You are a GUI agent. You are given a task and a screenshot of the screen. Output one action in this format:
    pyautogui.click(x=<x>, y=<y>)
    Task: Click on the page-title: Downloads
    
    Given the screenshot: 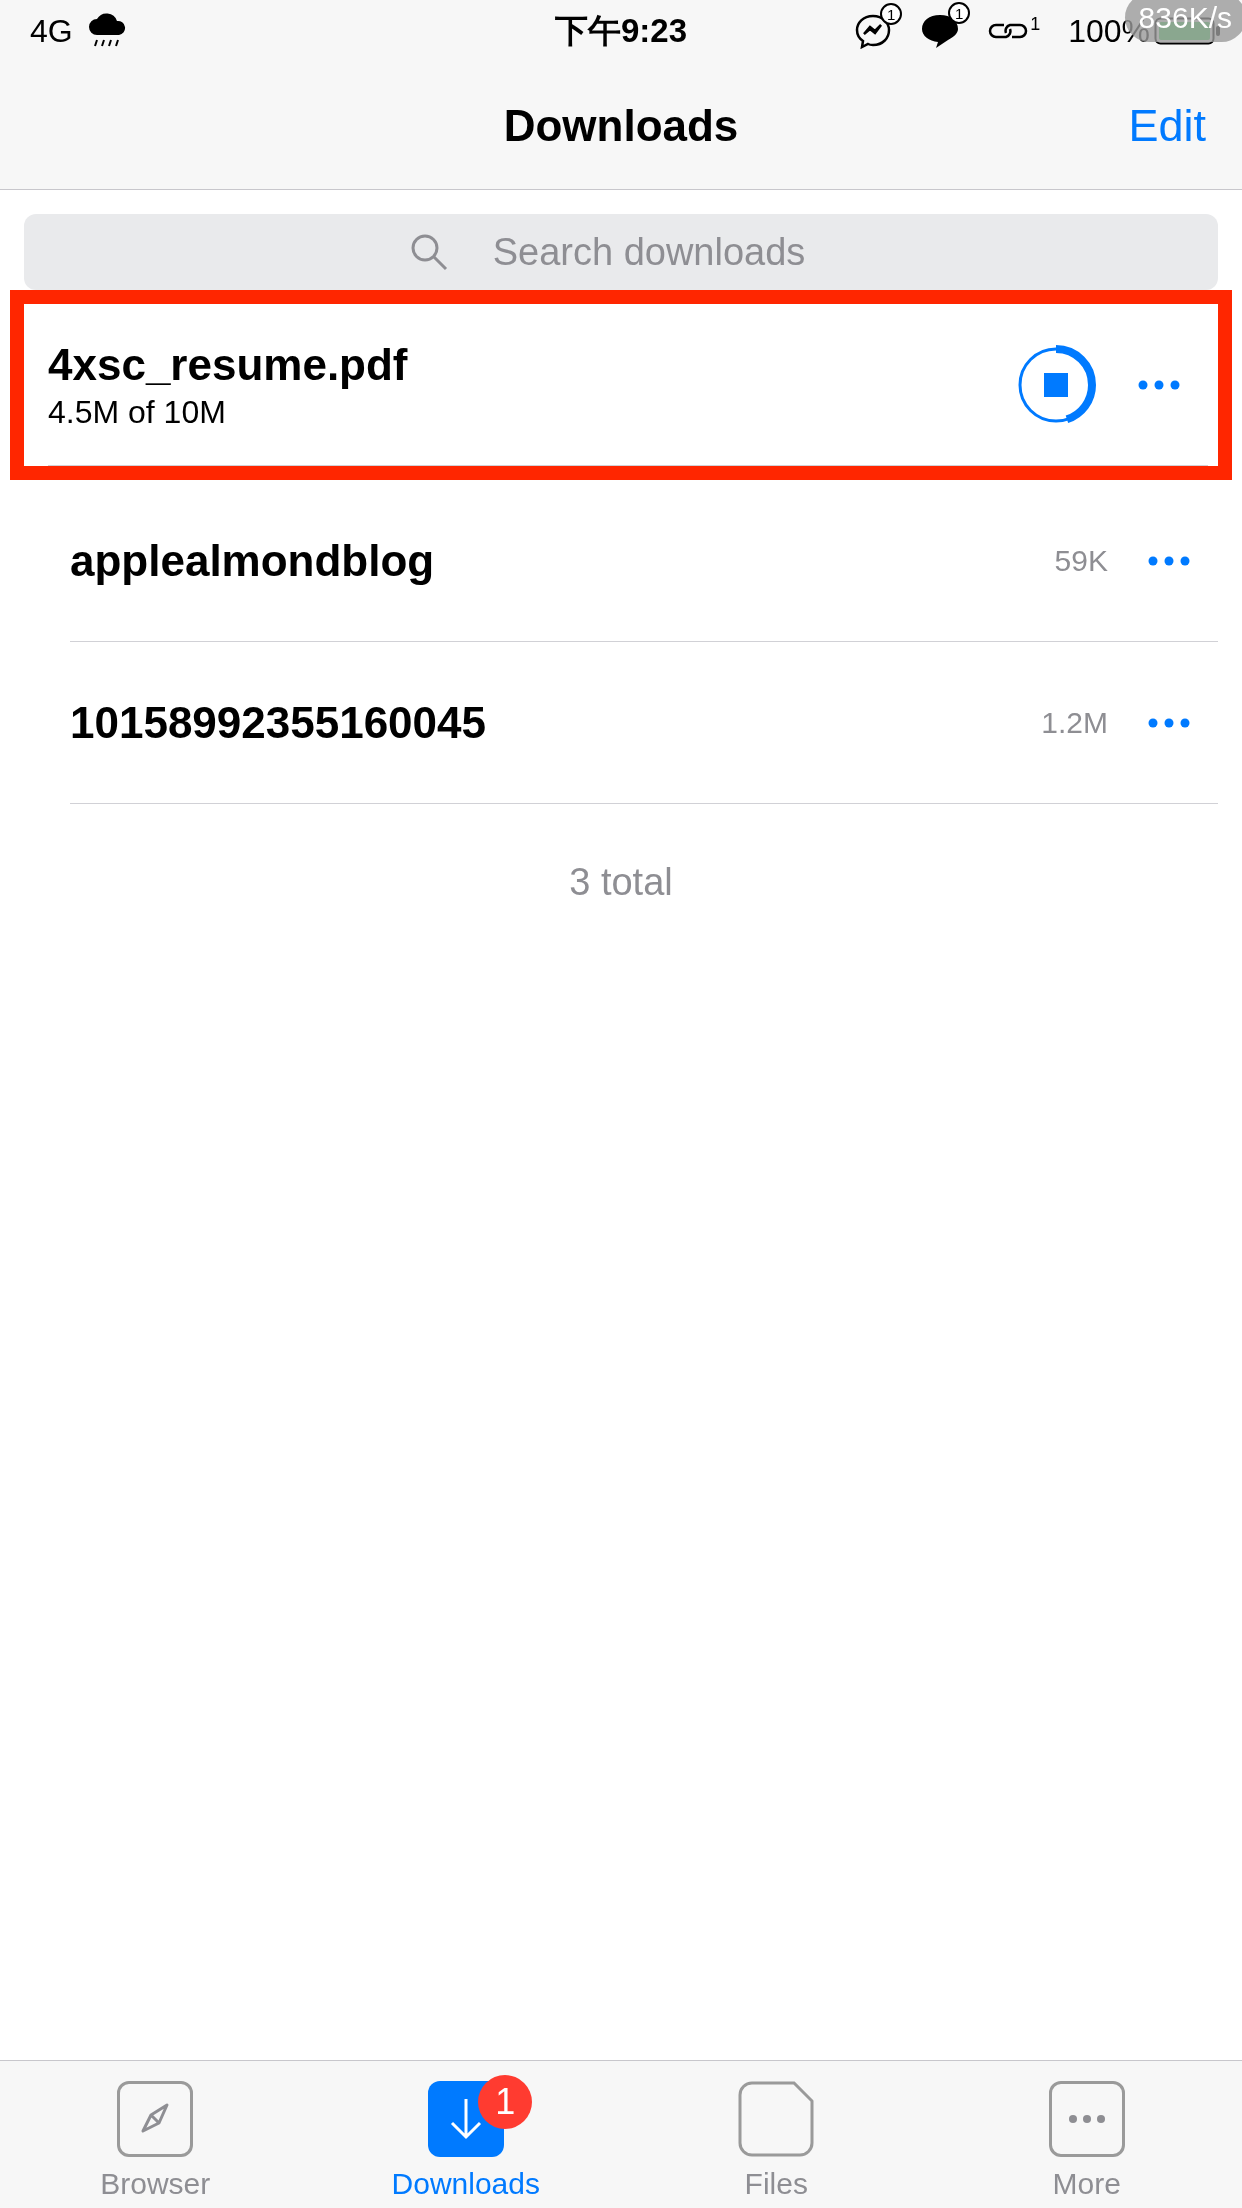 What is the action you would take?
    pyautogui.click(x=621, y=125)
    